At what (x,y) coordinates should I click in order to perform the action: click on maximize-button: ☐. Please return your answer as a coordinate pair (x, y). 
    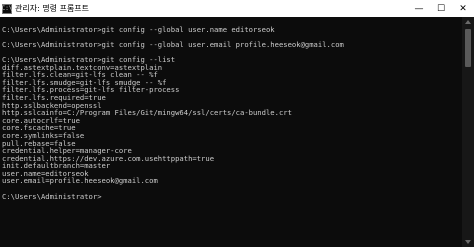
    Looking at the image, I should click on (441, 8).